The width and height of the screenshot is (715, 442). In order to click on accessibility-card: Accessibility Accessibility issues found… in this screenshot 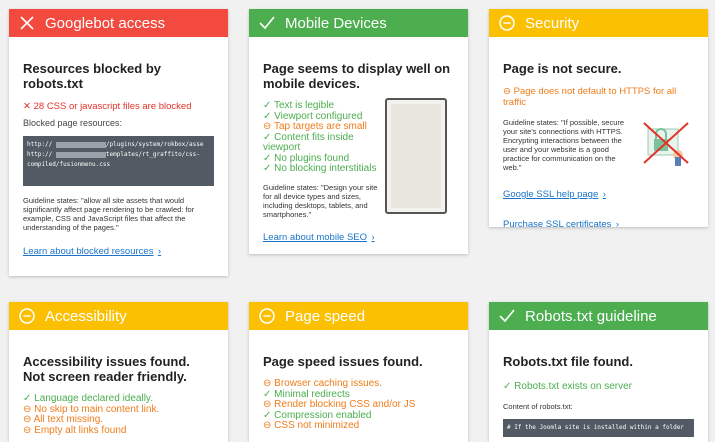, I will do `click(118, 372)`.